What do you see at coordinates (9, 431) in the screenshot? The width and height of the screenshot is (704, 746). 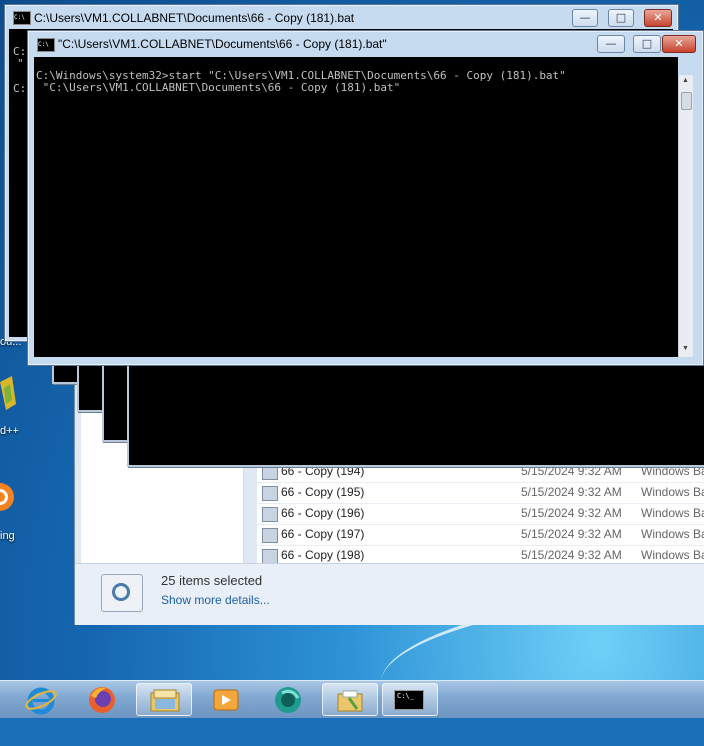 I see `desktop-icon-label: d++` at bounding box center [9, 431].